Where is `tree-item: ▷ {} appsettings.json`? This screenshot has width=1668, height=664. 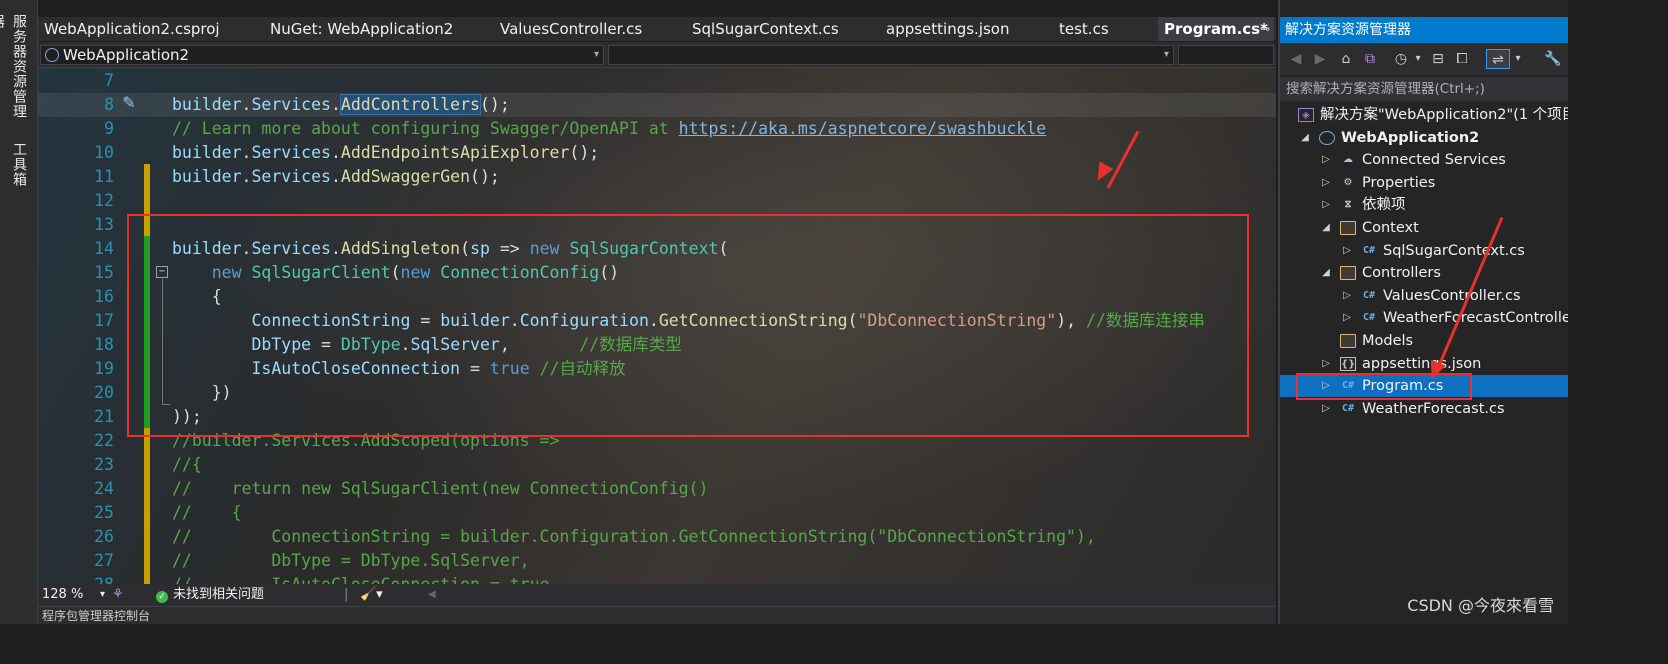 tree-item: ▷ {} appsettings.json is located at coordinates (1424, 364).